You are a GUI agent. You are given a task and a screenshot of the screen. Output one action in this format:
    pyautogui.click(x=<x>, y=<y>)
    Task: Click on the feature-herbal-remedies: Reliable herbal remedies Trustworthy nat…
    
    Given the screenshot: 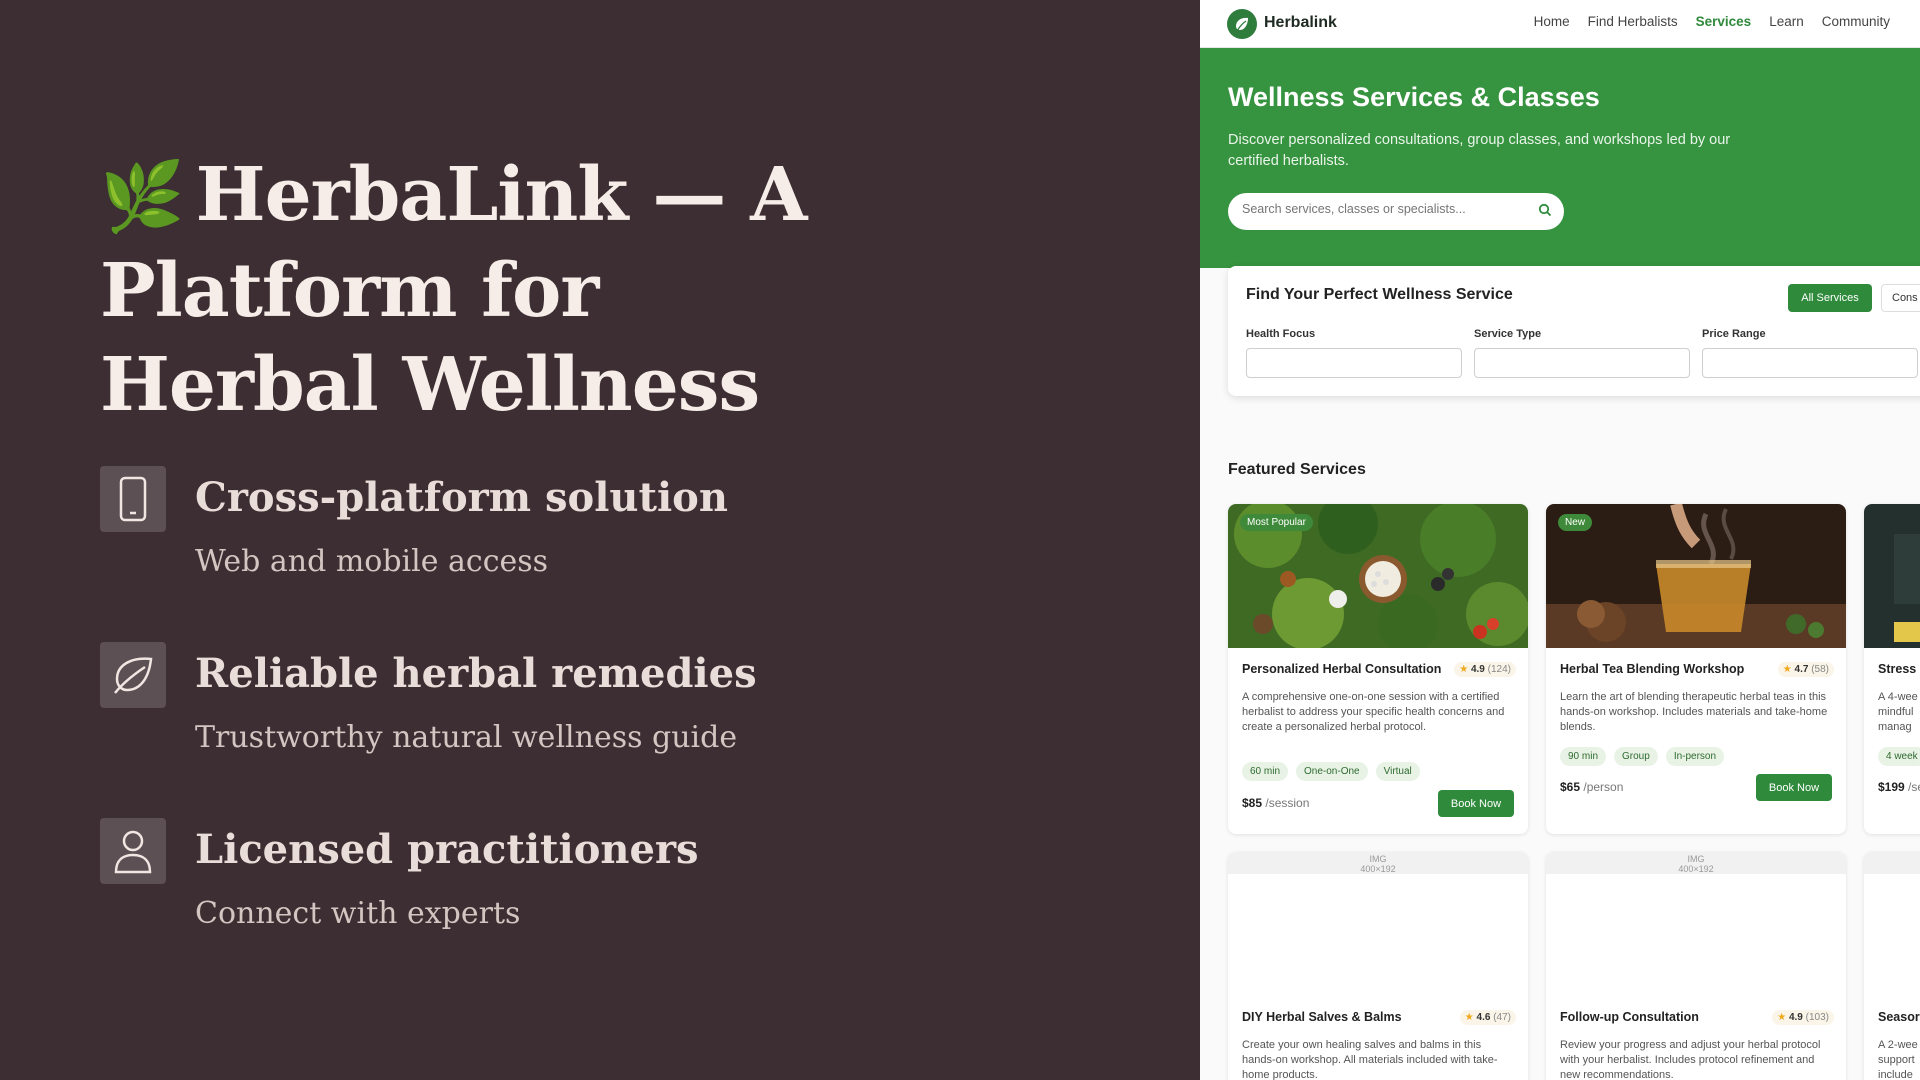 What is the action you would take?
    pyautogui.click(x=550, y=707)
    